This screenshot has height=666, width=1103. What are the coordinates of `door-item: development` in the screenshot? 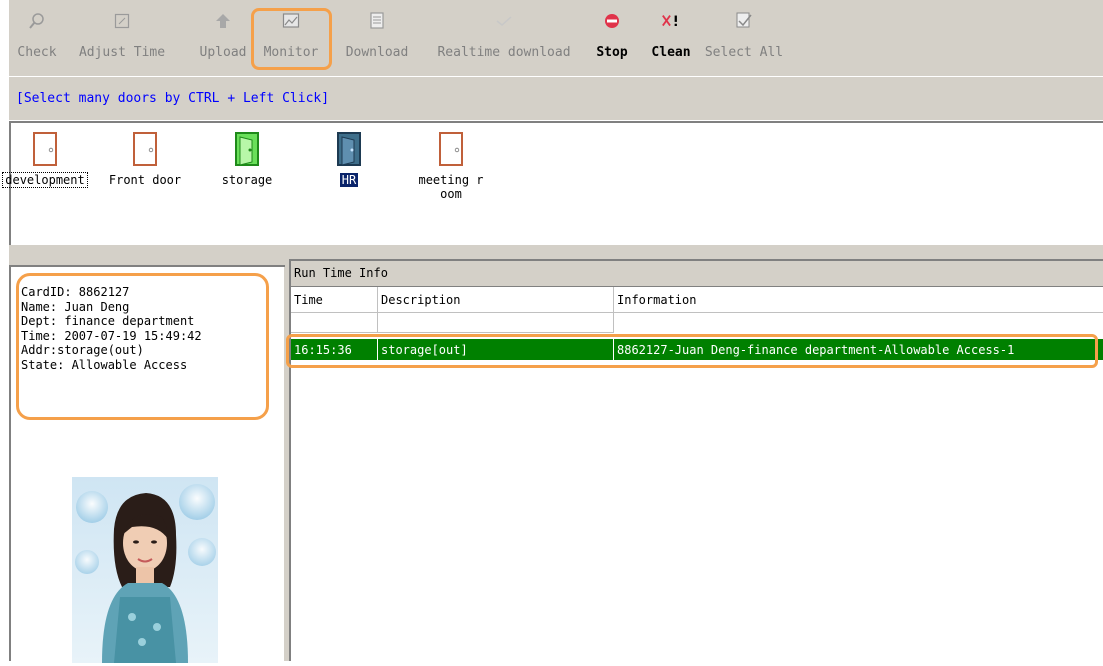 It's located at (45, 159).